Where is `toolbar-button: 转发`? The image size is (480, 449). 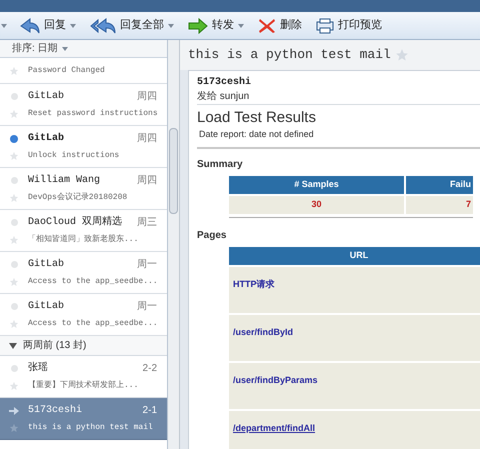 toolbar-button: 转发 is located at coordinates (216, 25).